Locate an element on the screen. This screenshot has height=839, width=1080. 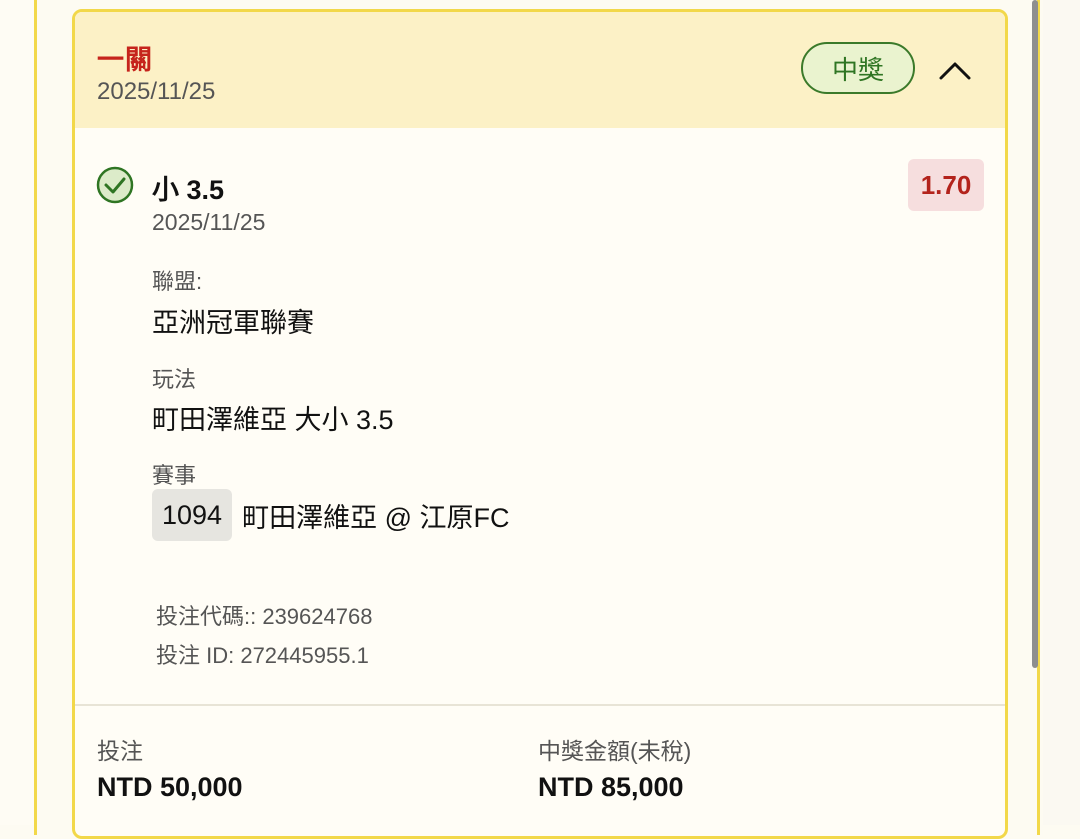
bet-date: 2025/11/25 is located at coordinates (156, 91).